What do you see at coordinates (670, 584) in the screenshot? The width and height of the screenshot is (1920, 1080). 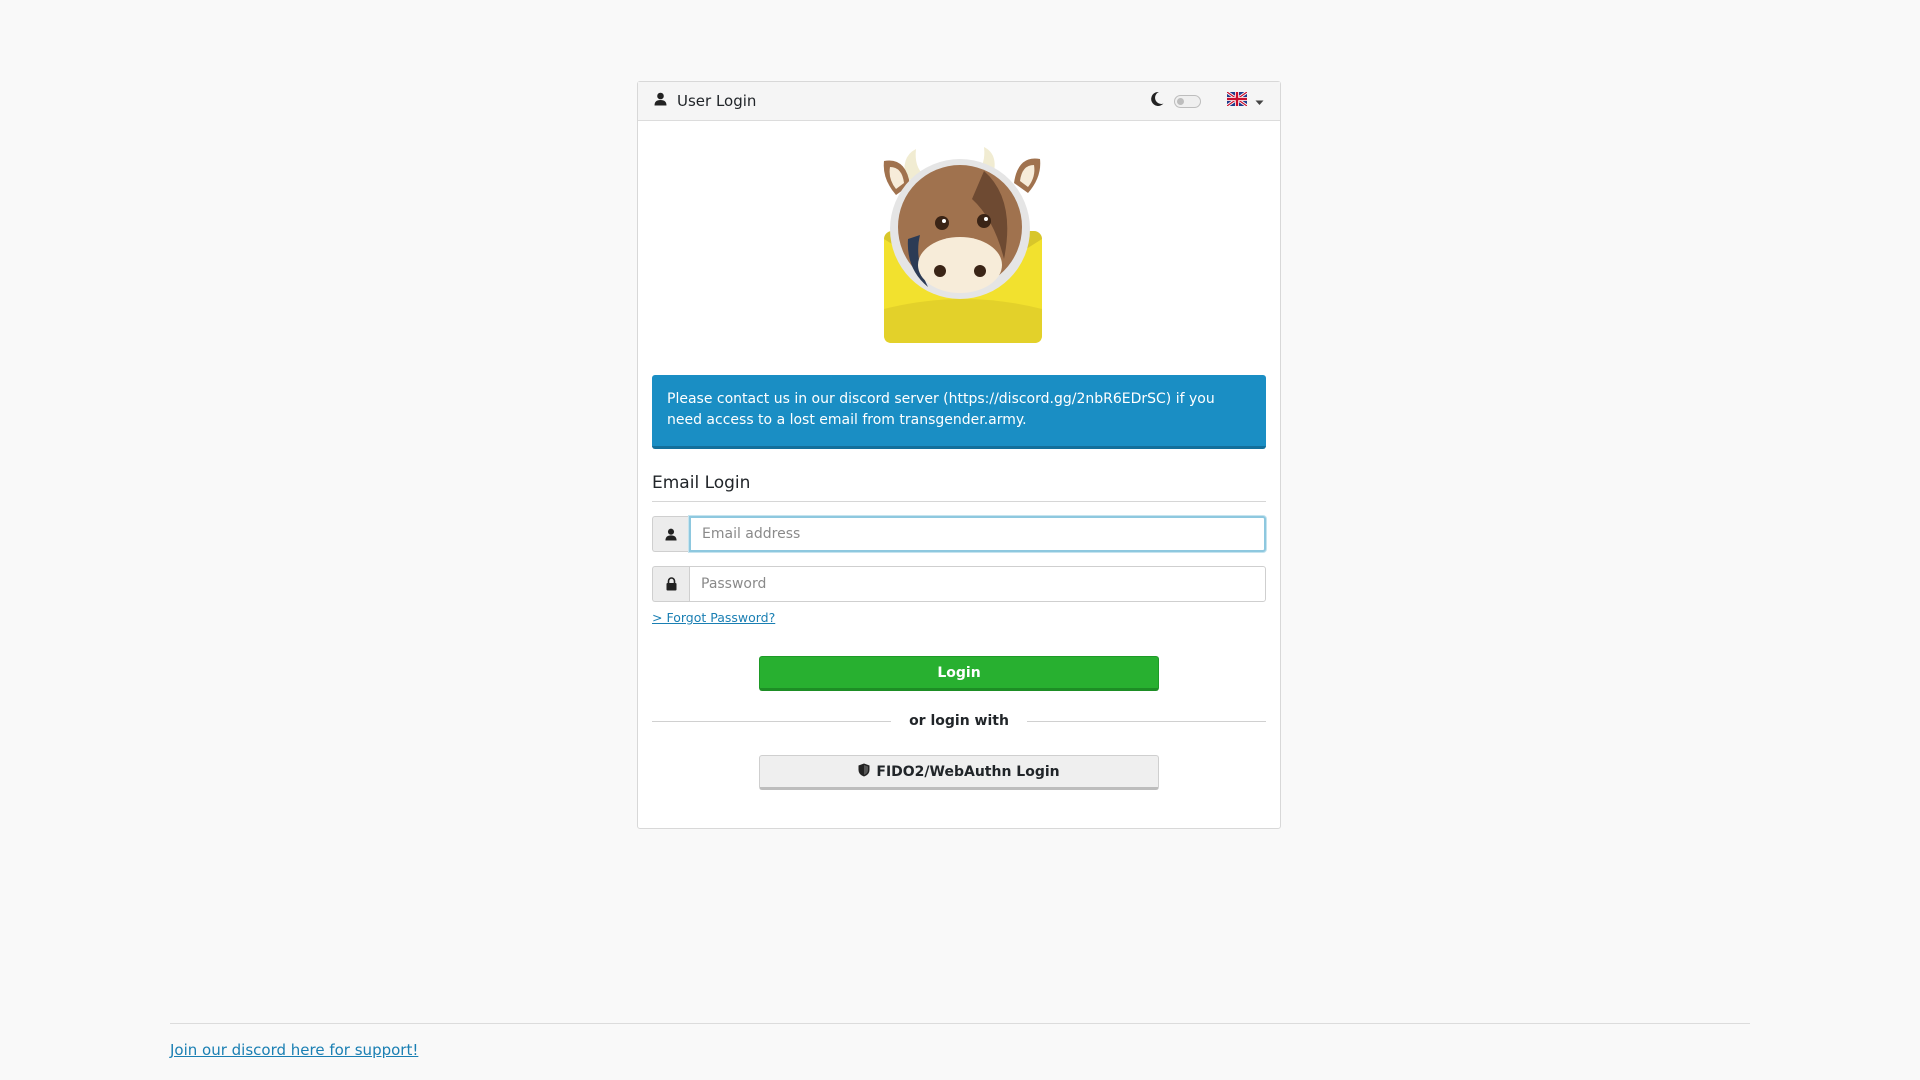 I see `lock-icon` at bounding box center [670, 584].